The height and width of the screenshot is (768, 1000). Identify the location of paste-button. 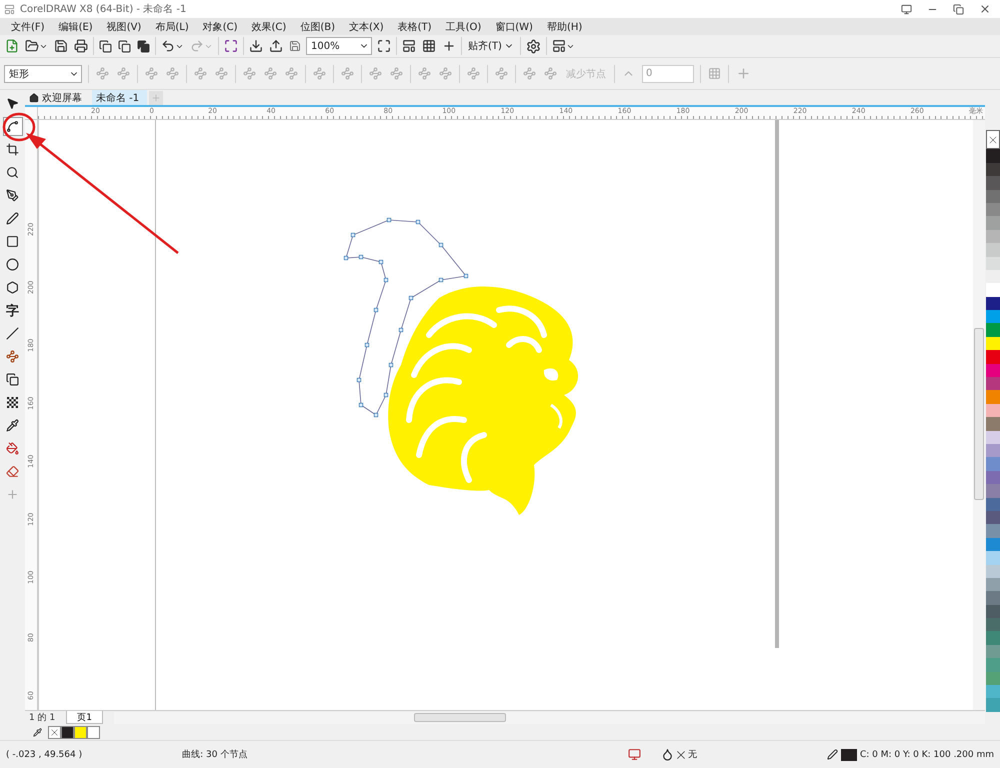
(143, 46).